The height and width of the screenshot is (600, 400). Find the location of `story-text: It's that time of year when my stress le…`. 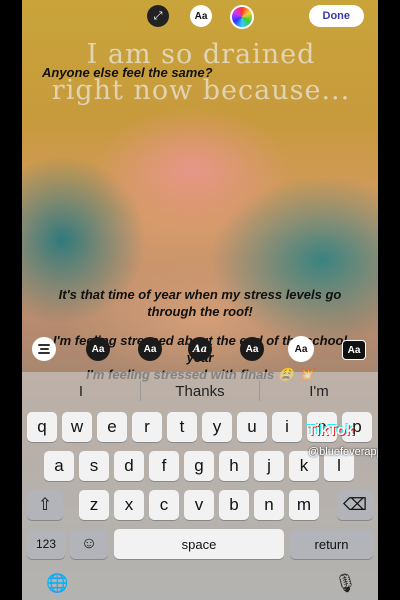

story-text: It's that time of year when my stress le… is located at coordinates (200, 303).